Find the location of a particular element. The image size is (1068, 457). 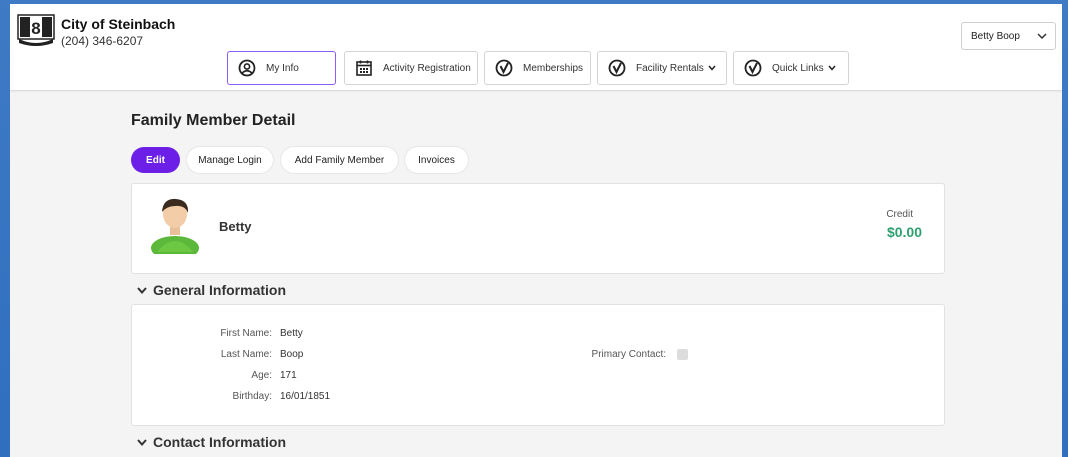

section-title: Contact Information is located at coordinates (219, 442).